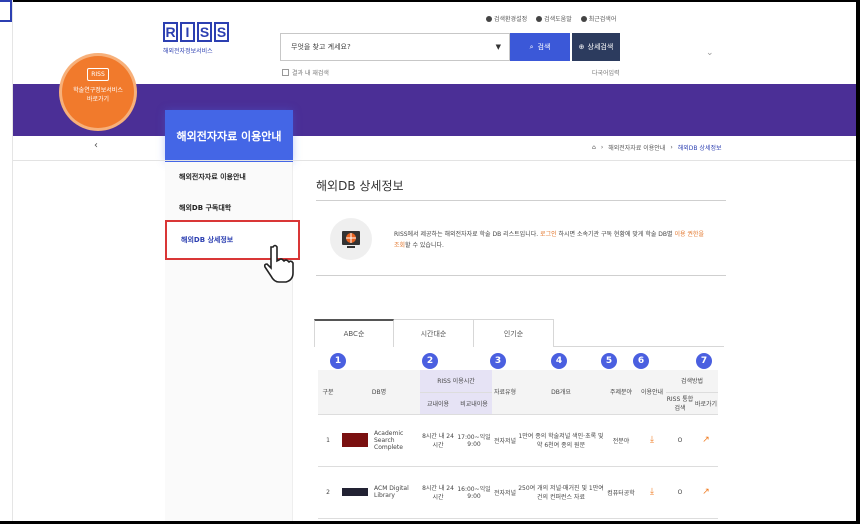 This screenshot has width=860, height=524. What do you see at coordinates (467, 234) in the screenshot?
I see `info-text-part: RISS에서 제공하는 해외전자자료 학술 DB 리스트입니다.` at bounding box center [467, 234].